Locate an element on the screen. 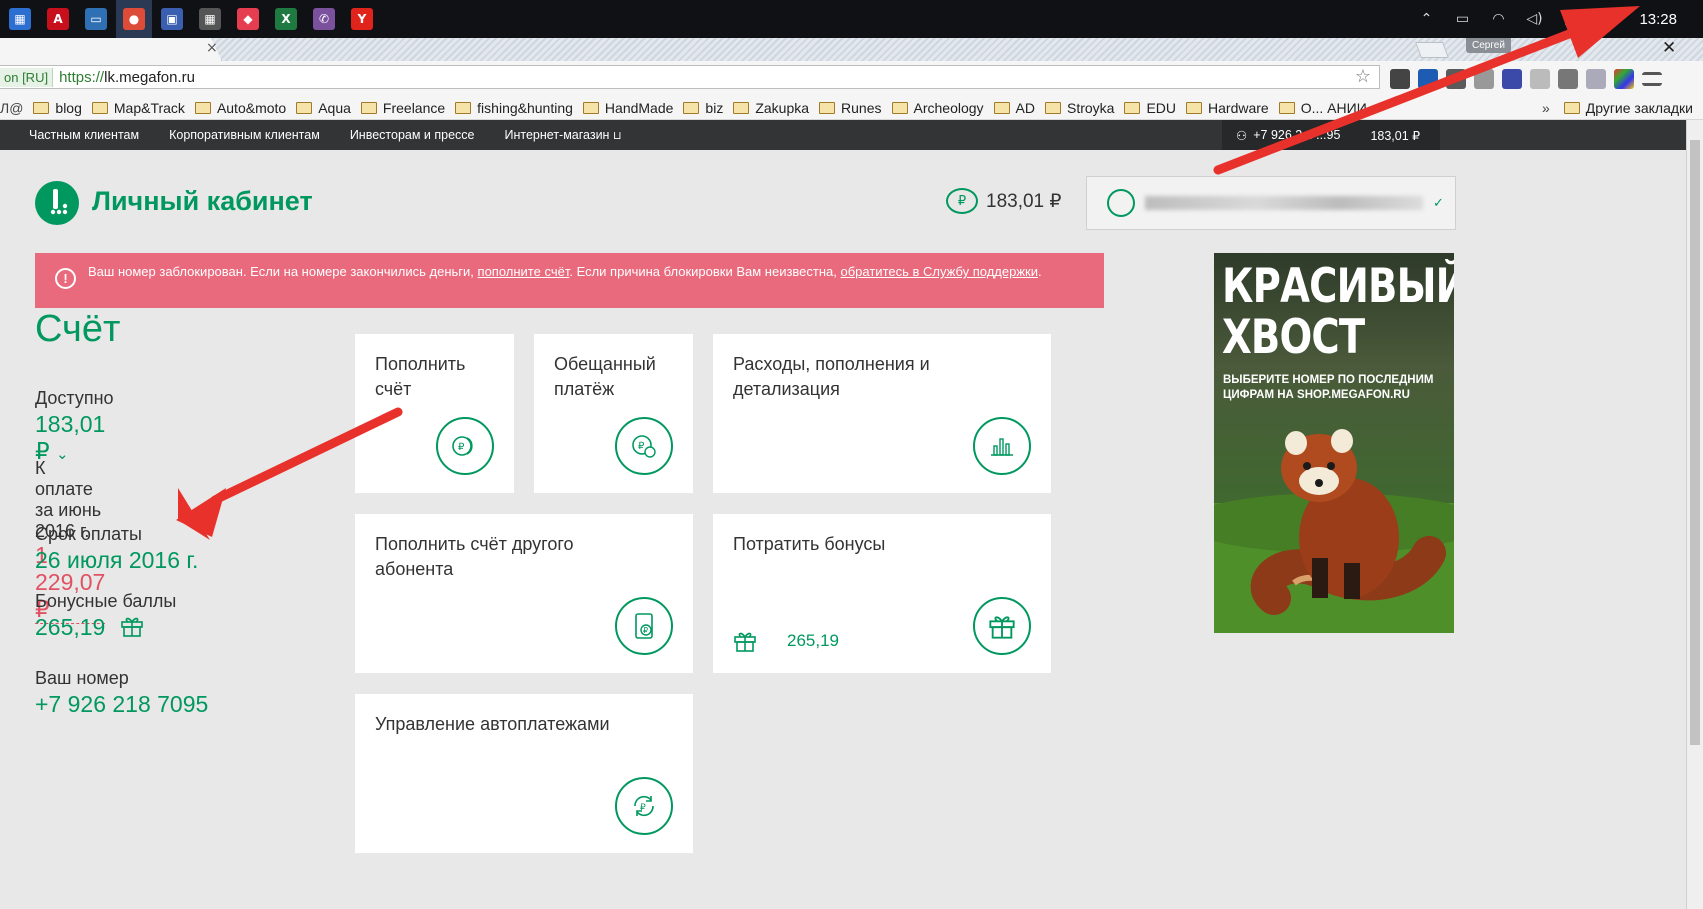 This screenshot has width=1703, height=909. bookmark-truncated: О... АНИИ is located at coordinates (1322, 108).